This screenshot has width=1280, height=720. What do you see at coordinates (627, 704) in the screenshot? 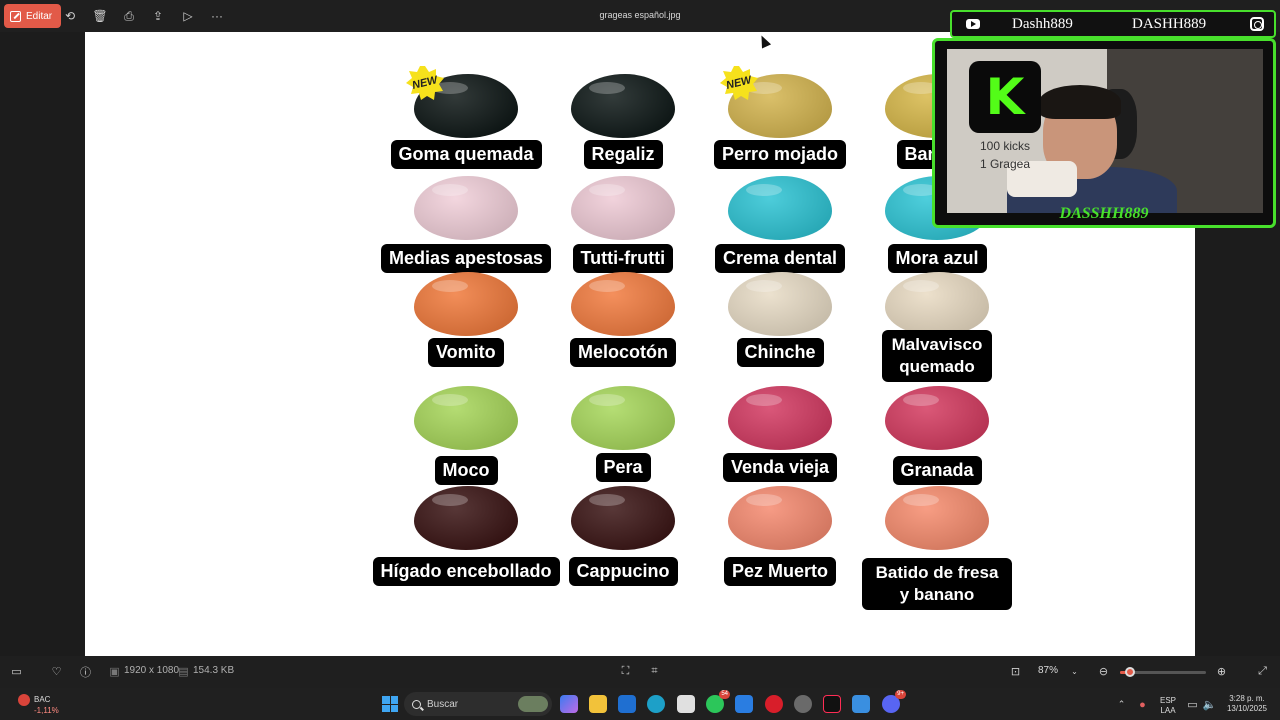
I see `outlook-icon` at bounding box center [627, 704].